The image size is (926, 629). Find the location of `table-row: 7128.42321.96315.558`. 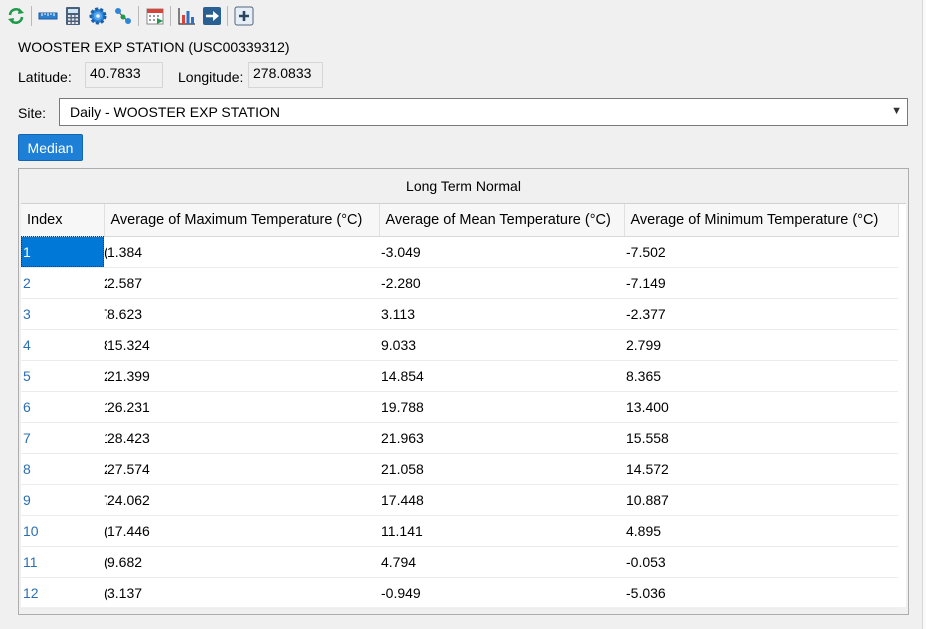

table-row: 7128.42321.96315.558 is located at coordinates (459, 438).